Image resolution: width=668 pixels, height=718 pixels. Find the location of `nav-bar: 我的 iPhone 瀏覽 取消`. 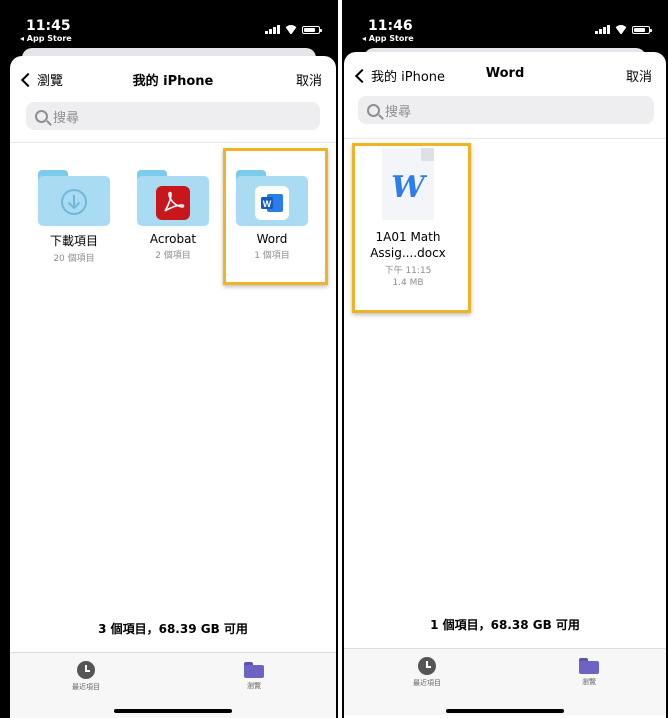

nav-bar: 我的 iPhone 瀏覽 取消 is located at coordinates (173, 80).